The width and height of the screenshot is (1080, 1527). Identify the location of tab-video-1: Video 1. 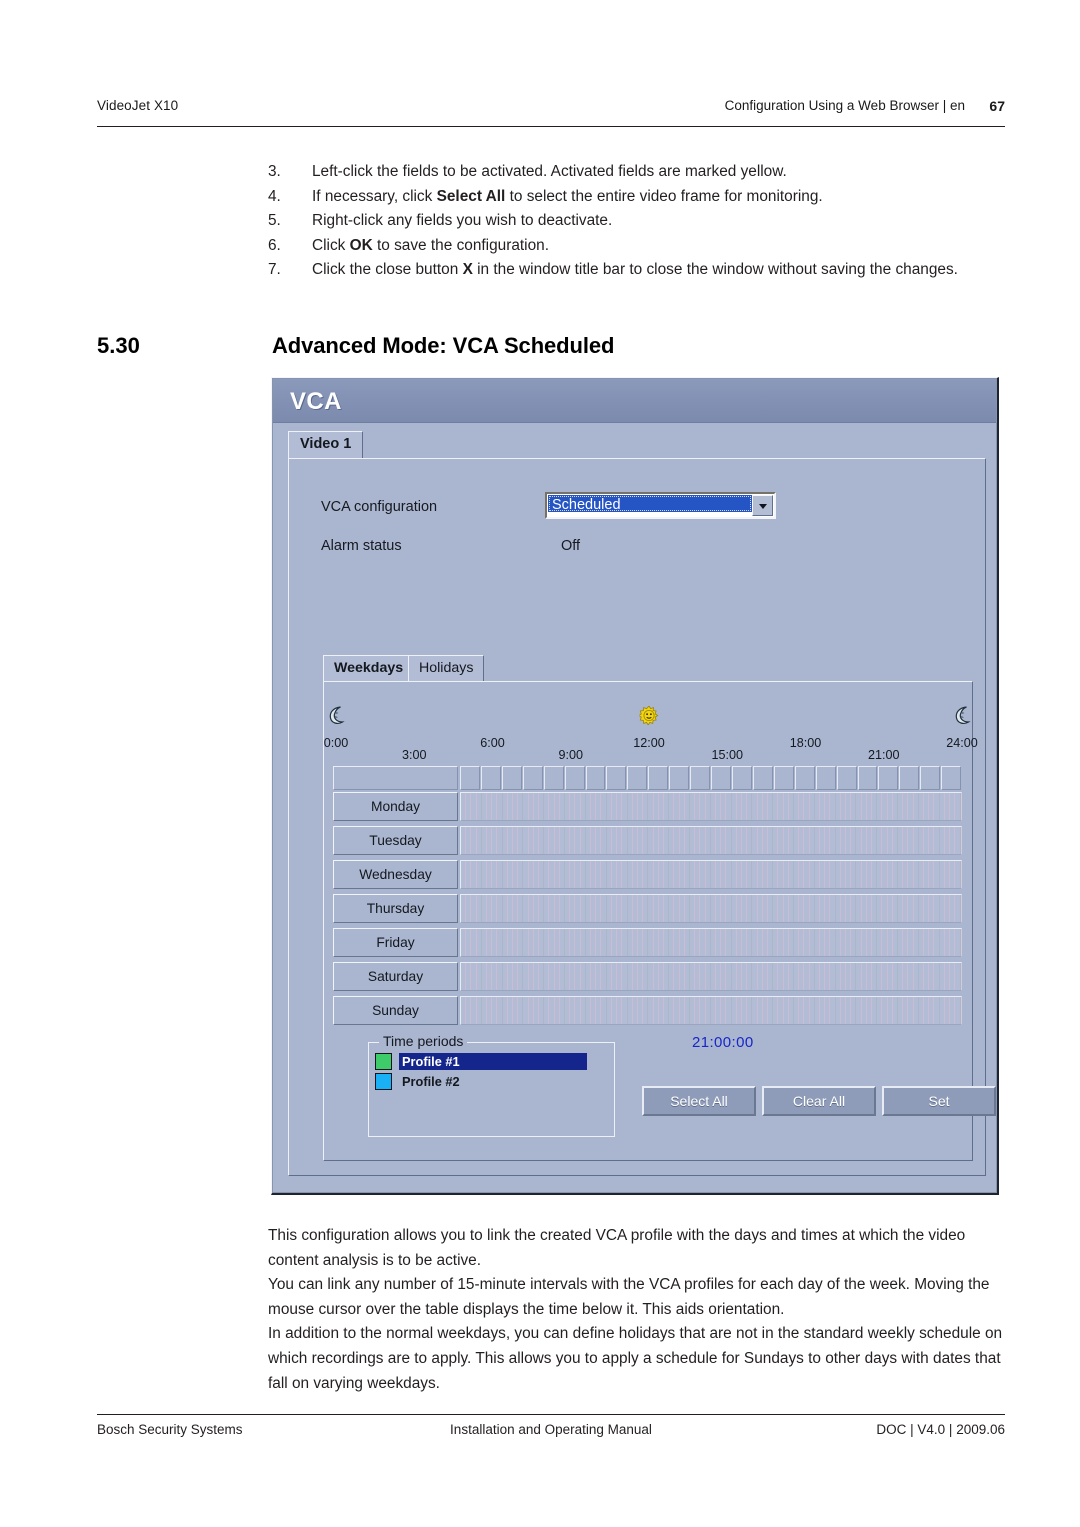
(326, 445).